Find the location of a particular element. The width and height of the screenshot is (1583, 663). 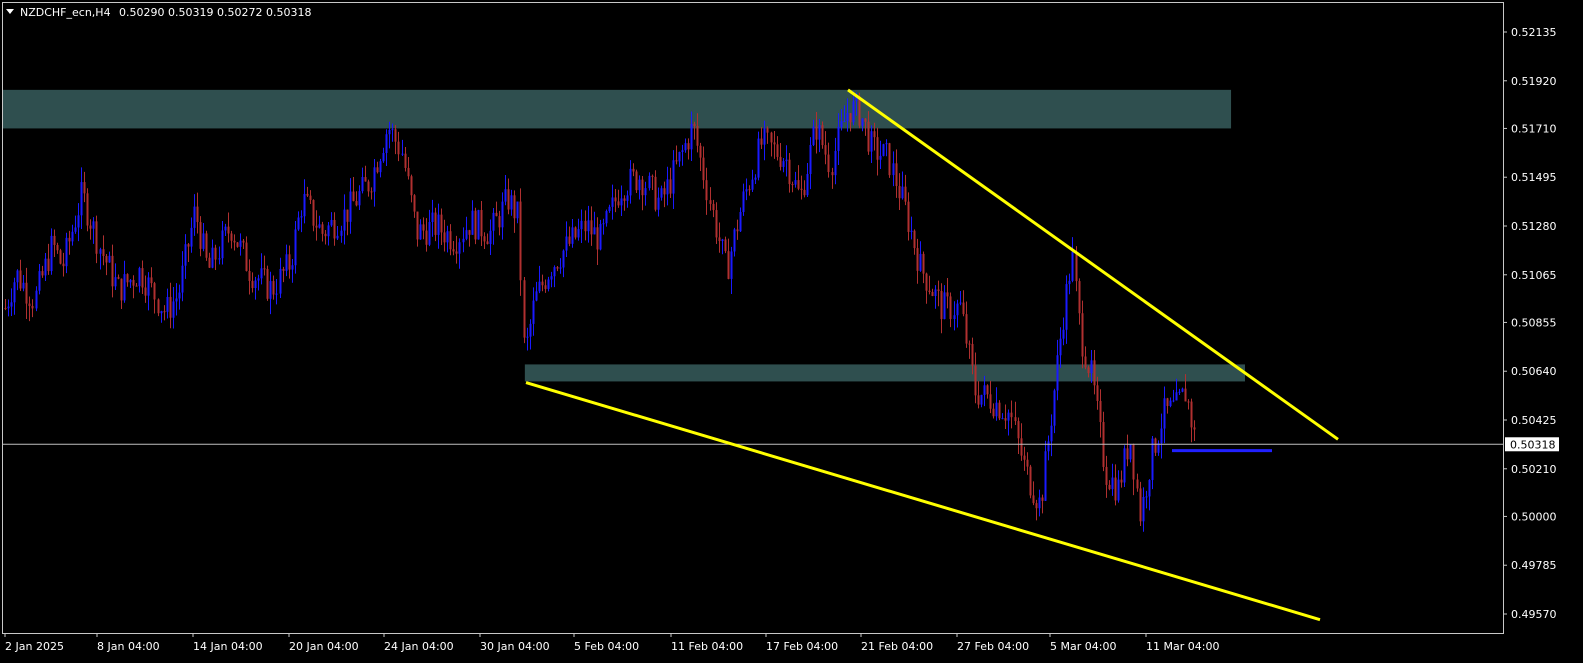

time-tick-label: 2 Jan 2025 is located at coordinates (34, 646).